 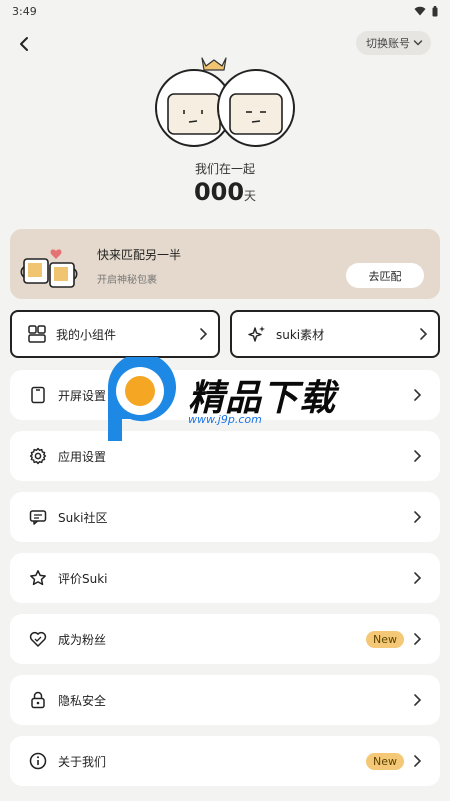 What do you see at coordinates (83, 517) in the screenshot?
I see `menu-item-label: Suki社区` at bounding box center [83, 517].